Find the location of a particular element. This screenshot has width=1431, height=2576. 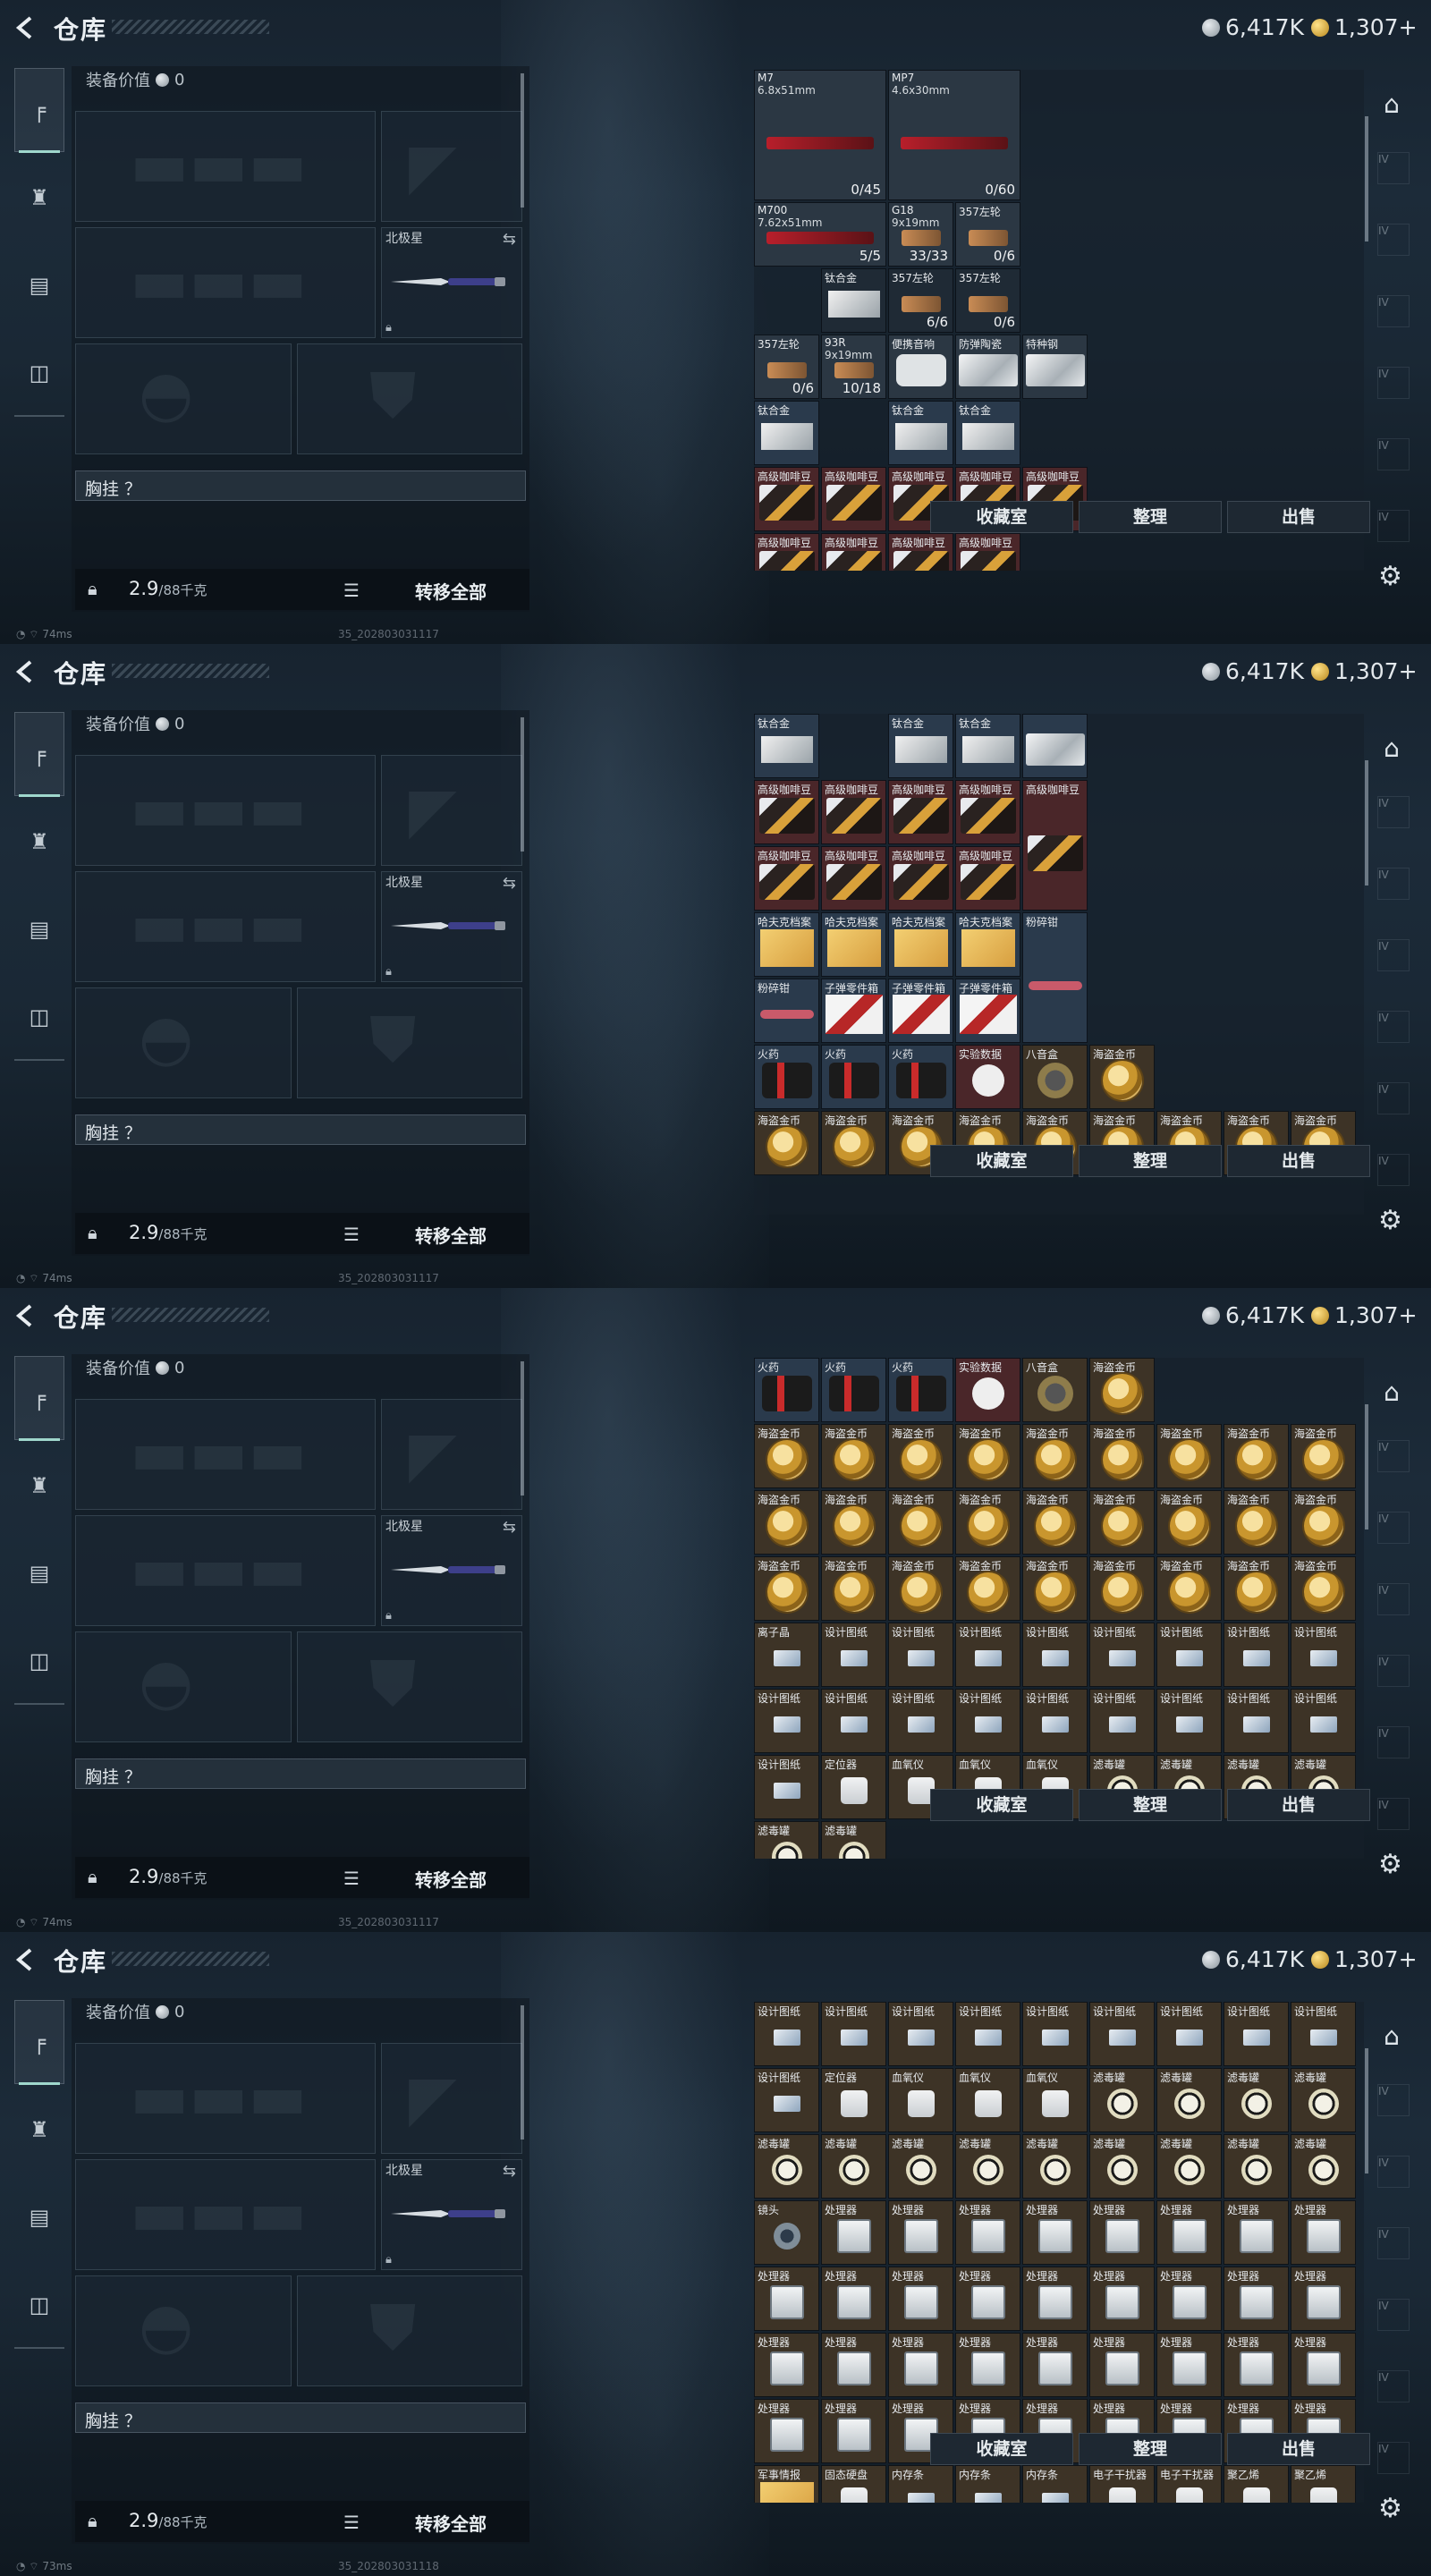

warehouse-icon: ⌂ is located at coordinates (1392, 748).